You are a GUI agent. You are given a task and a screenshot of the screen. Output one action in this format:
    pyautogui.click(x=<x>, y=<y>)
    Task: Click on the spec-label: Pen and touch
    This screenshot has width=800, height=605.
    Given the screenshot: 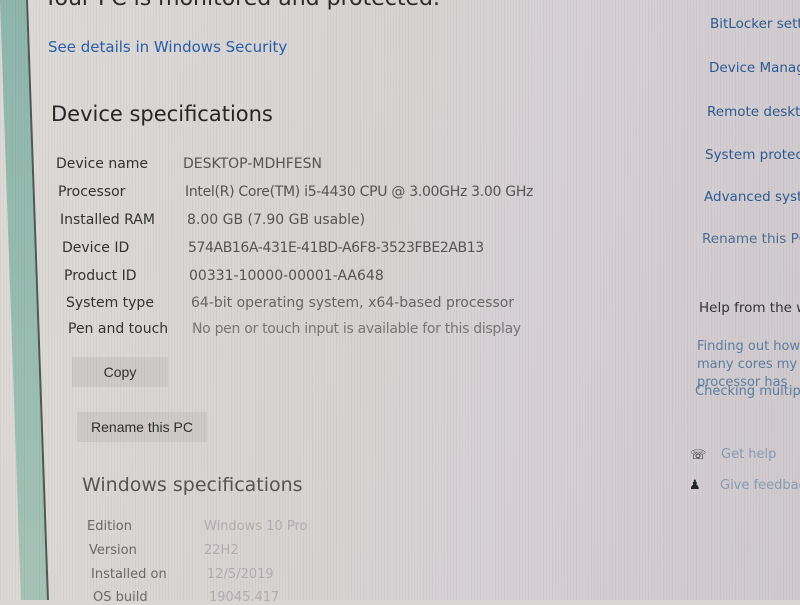 What is the action you would take?
    pyautogui.click(x=118, y=329)
    